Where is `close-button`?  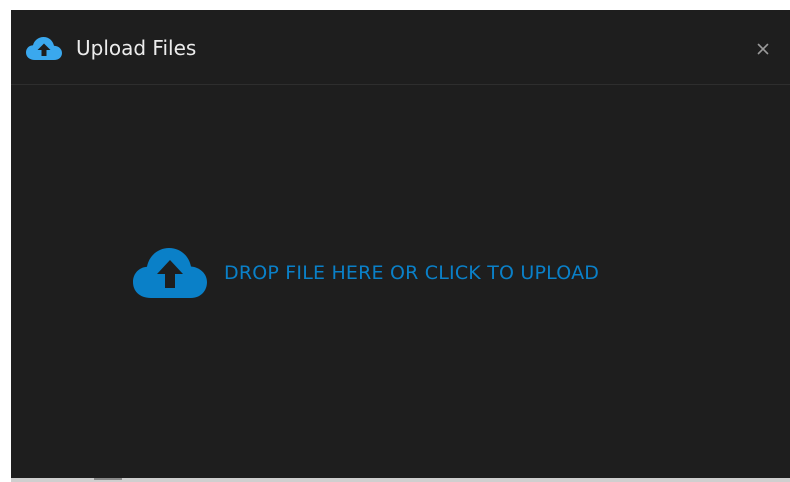 close-button is located at coordinates (763, 49).